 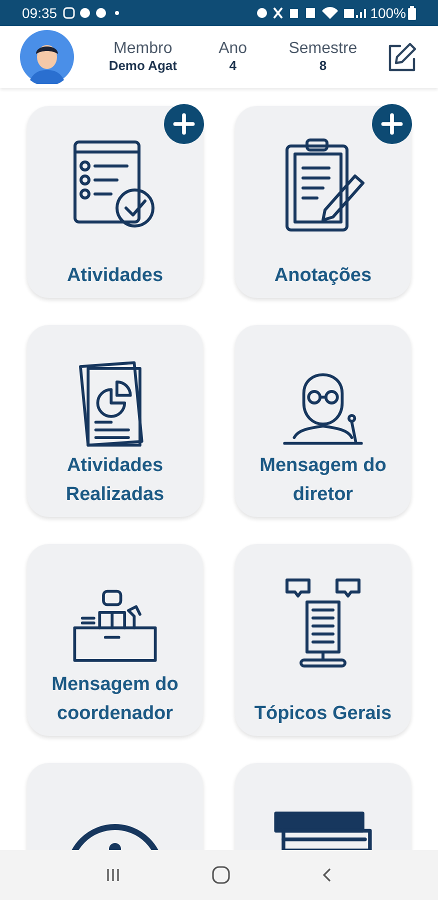 What do you see at coordinates (323, 830) in the screenshot?
I see `books-icon` at bounding box center [323, 830].